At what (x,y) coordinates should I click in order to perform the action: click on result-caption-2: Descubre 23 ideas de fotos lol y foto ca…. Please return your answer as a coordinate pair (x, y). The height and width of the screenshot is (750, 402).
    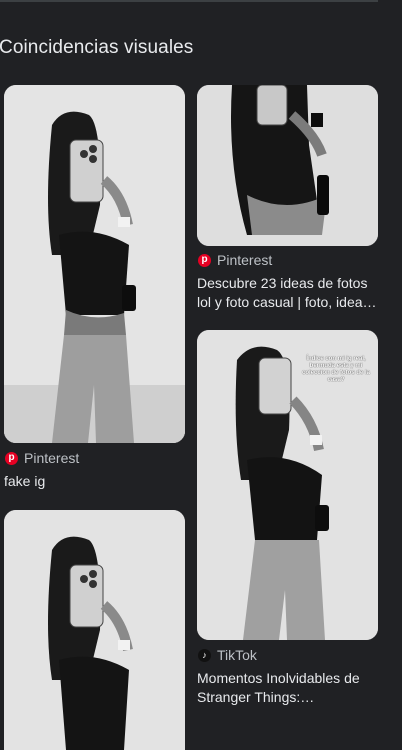
    Looking at the image, I should click on (289, 293).